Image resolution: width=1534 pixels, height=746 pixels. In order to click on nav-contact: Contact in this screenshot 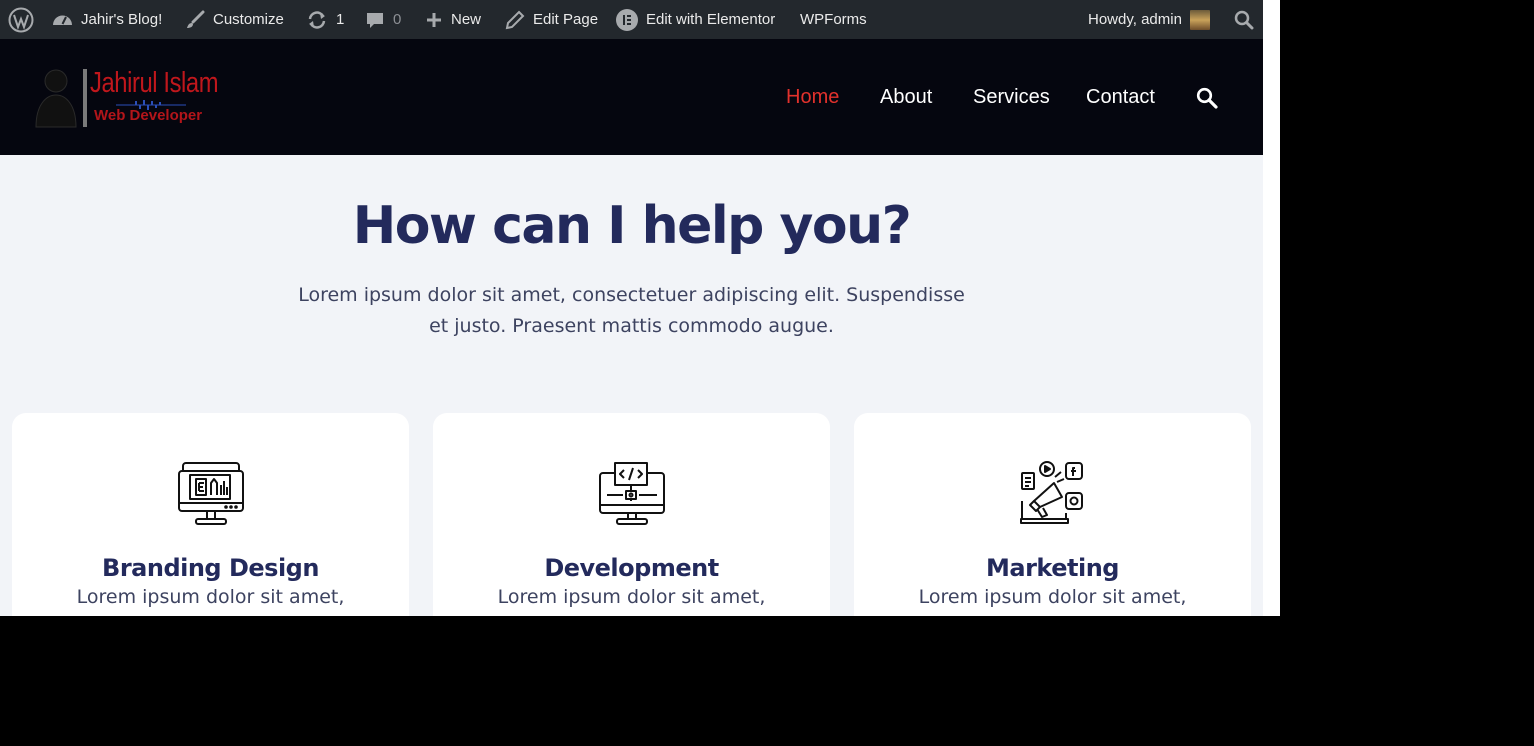, I will do `click(1120, 97)`.